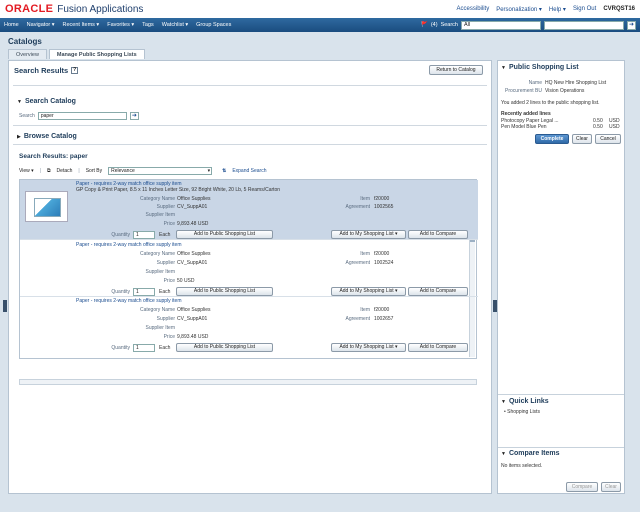 The width and height of the screenshot is (640, 512). Describe the element at coordinates (41, 70) in the screenshot. I see `results-title: Search Results` at that location.